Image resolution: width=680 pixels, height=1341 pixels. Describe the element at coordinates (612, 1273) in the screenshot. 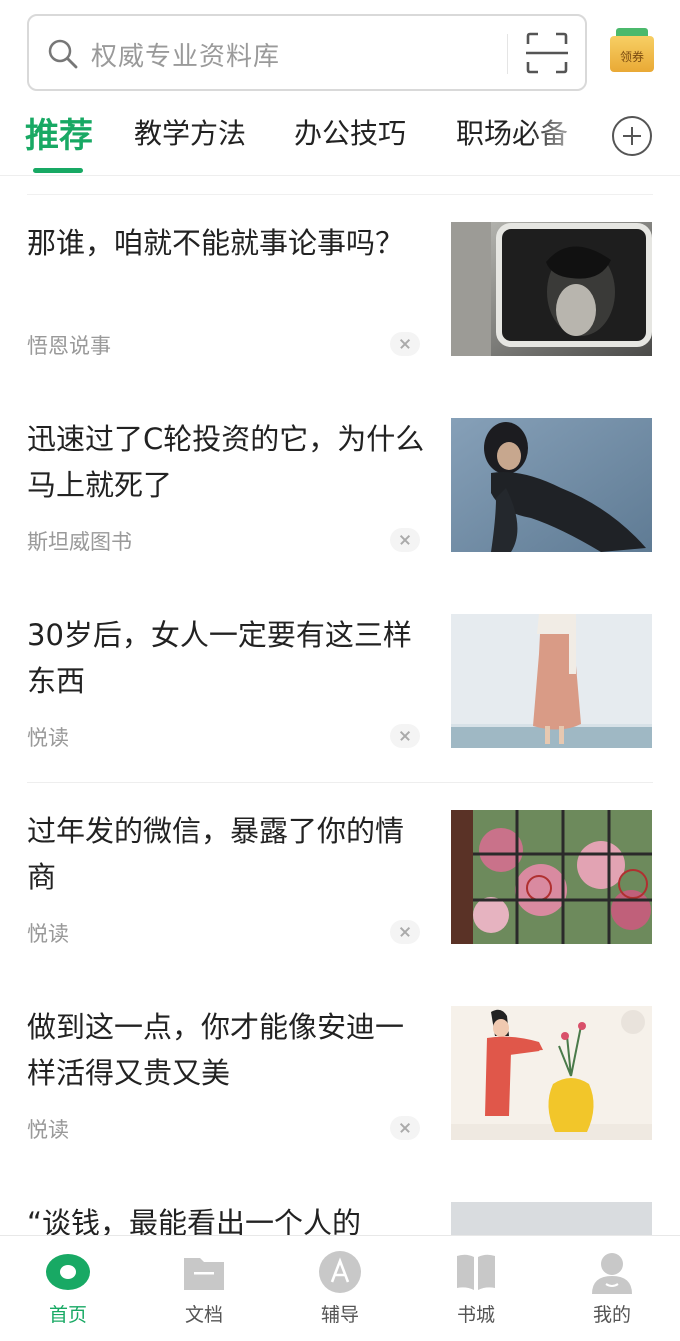

I see `profile-icon` at that location.